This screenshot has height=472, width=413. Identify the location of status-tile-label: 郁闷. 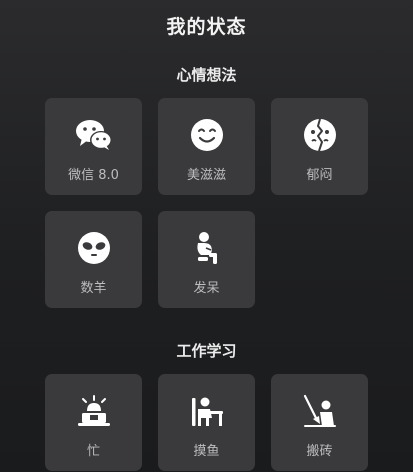
(319, 175).